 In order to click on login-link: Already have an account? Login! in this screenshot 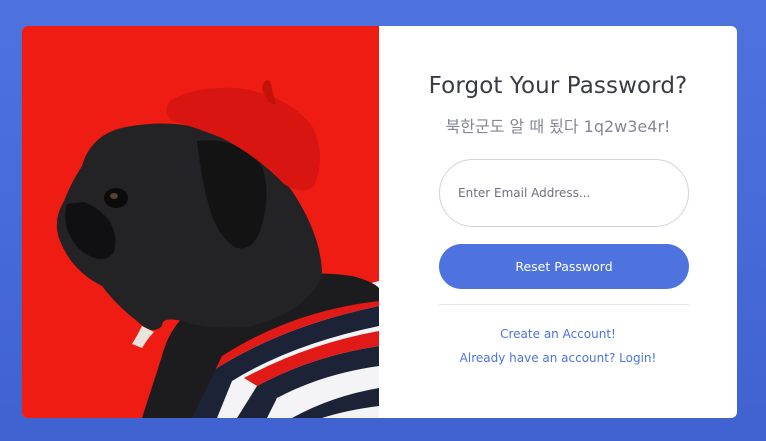, I will do `click(558, 358)`.